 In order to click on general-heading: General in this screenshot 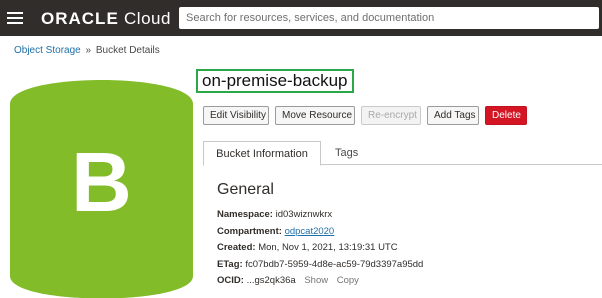, I will do `click(245, 189)`.